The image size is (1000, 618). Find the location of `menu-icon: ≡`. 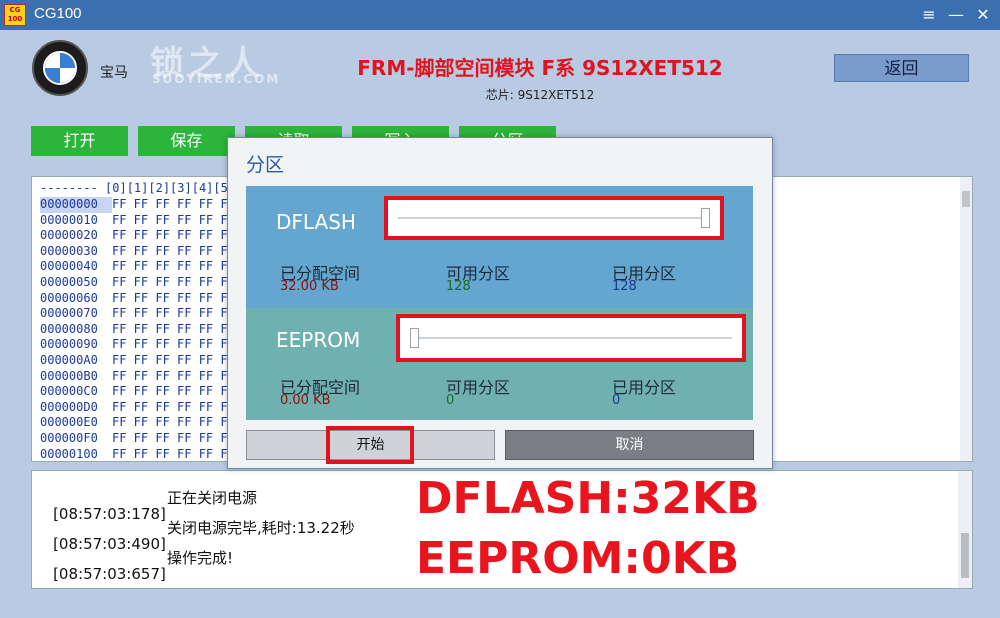

menu-icon: ≡ is located at coordinates (929, 15).